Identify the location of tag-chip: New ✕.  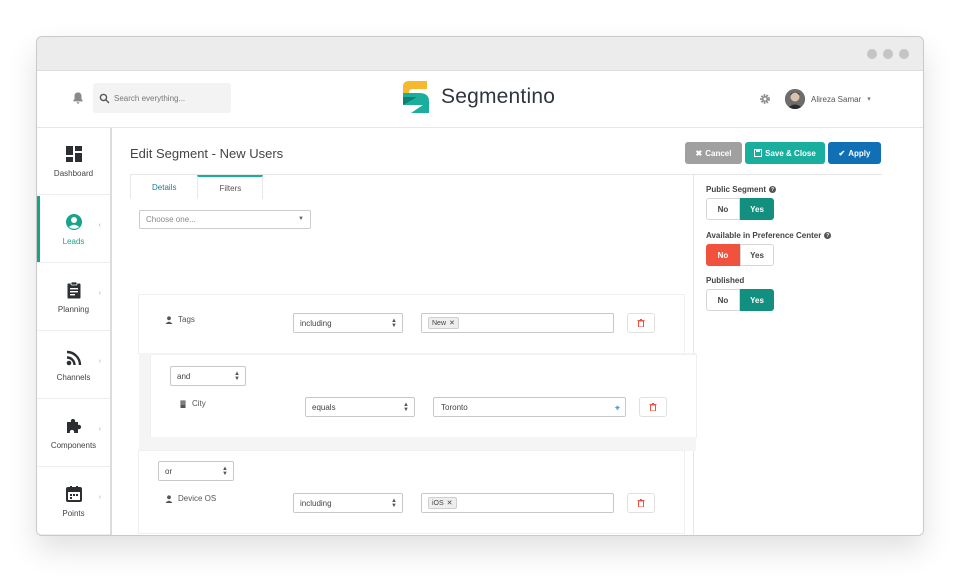
(443, 323).